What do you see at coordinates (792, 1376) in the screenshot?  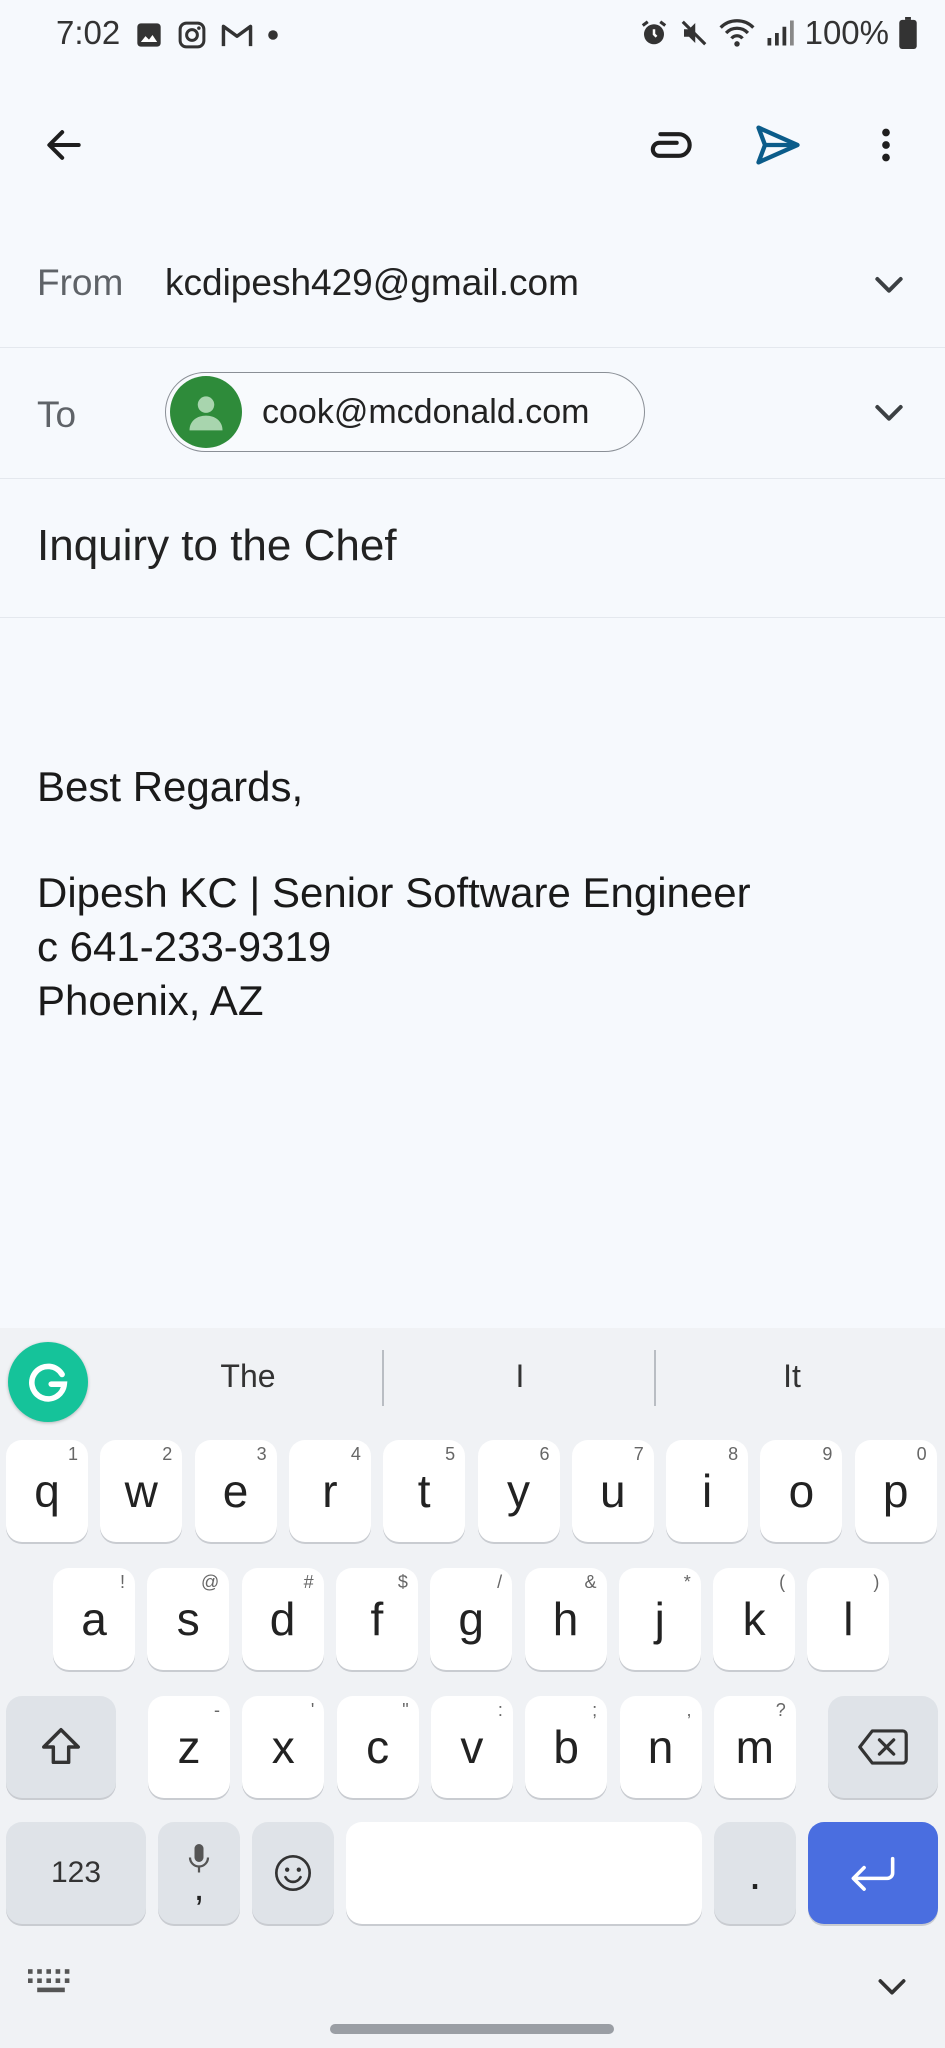 I see `suggestion-word: It` at bounding box center [792, 1376].